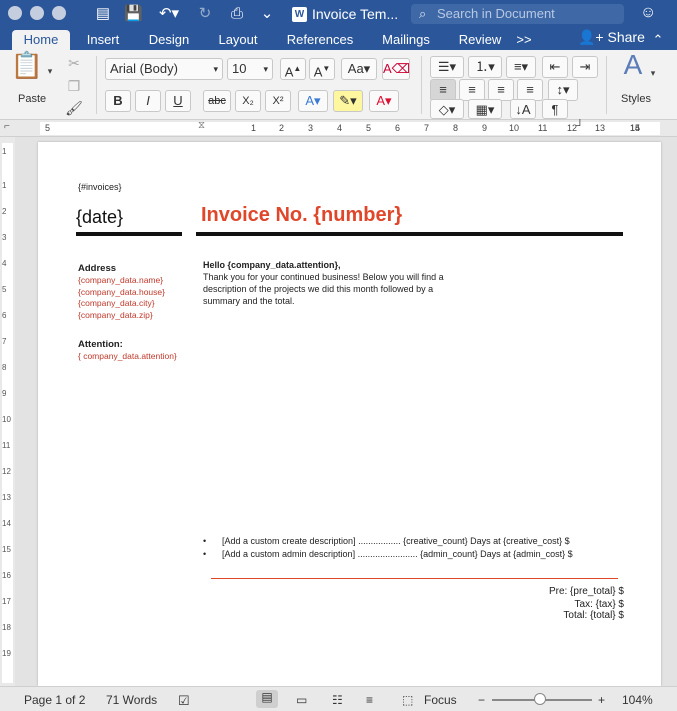 The height and width of the screenshot is (711, 677). I want to click on numbering-button: ⒈▾, so click(485, 67).